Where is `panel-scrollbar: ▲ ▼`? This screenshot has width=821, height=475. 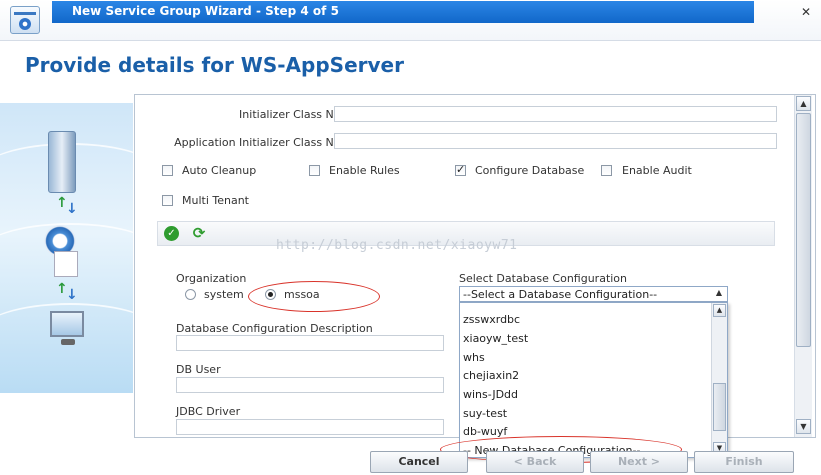 panel-scrollbar: ▲ ▼ is located at coordinates (803, 266).